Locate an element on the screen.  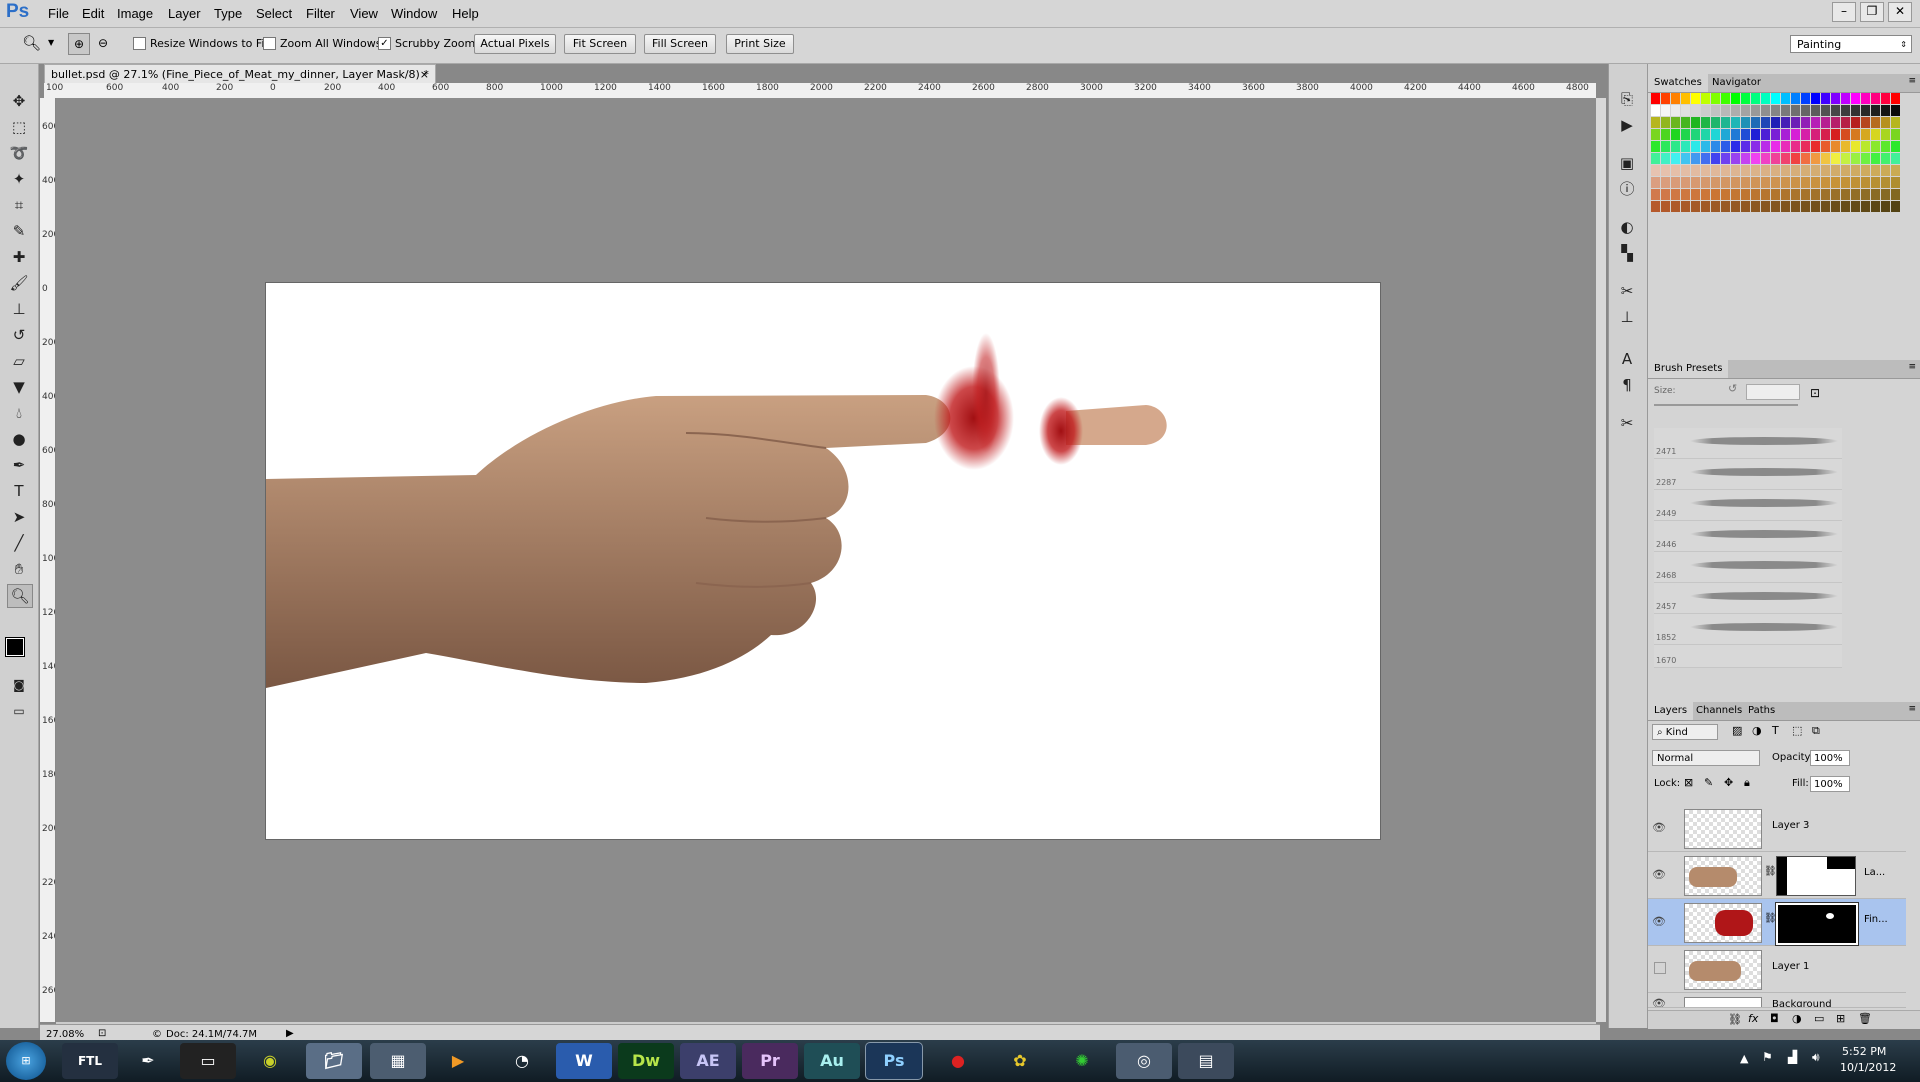
paragraph-panel-icon: ¶ is located at coordinates (1627, 385).